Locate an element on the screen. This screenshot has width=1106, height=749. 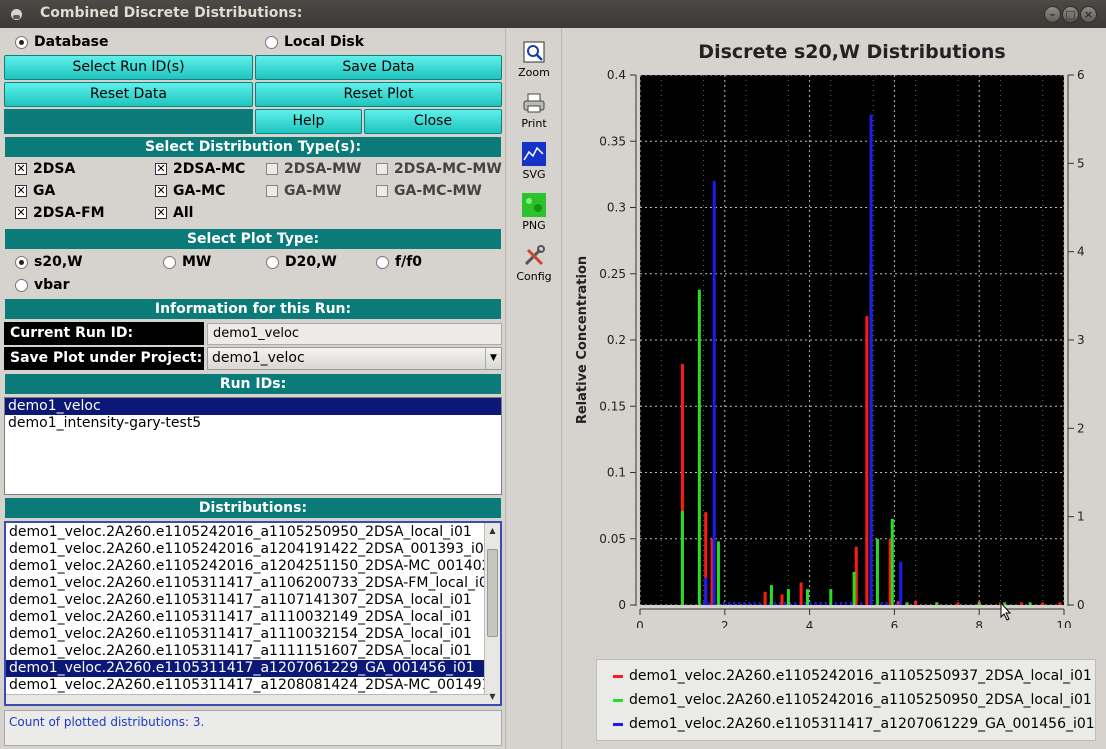
distributions-vscroll: ▲ ▼ is located at coordinates (492, 613).